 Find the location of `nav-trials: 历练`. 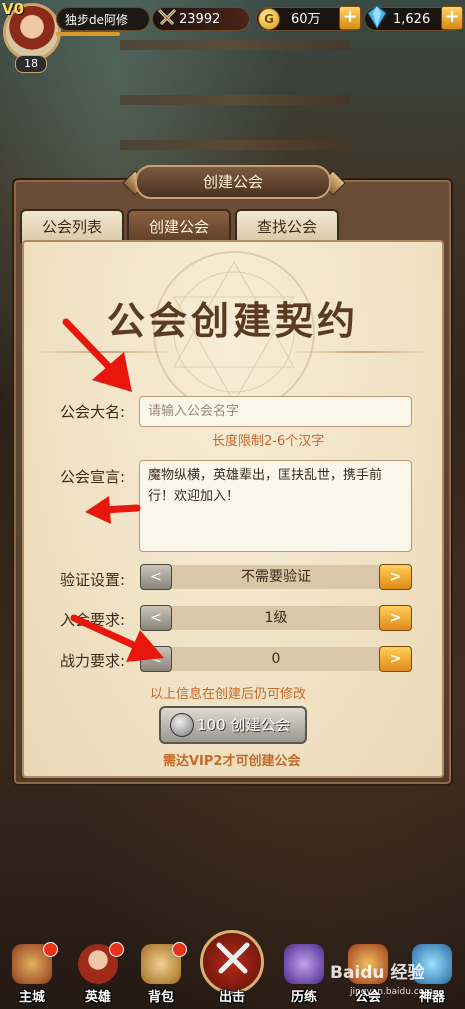

nav-trials: 历练 is located at coordinates (304, 975).